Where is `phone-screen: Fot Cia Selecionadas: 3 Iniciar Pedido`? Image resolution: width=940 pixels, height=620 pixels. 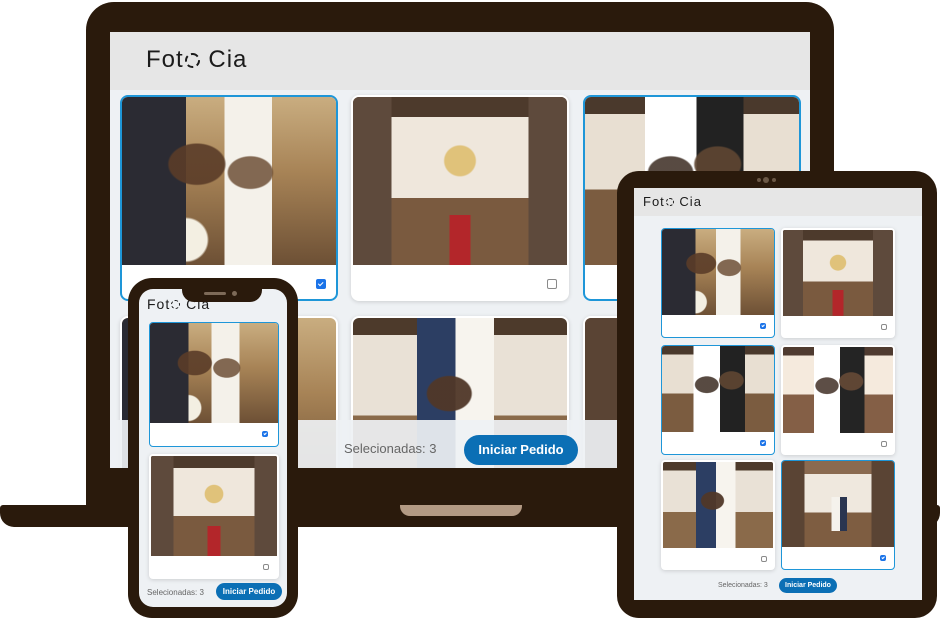 phone-screen: Fot Cia Selecionadas: 3 Iniciar Pedido is located at coordinates (213, 448).